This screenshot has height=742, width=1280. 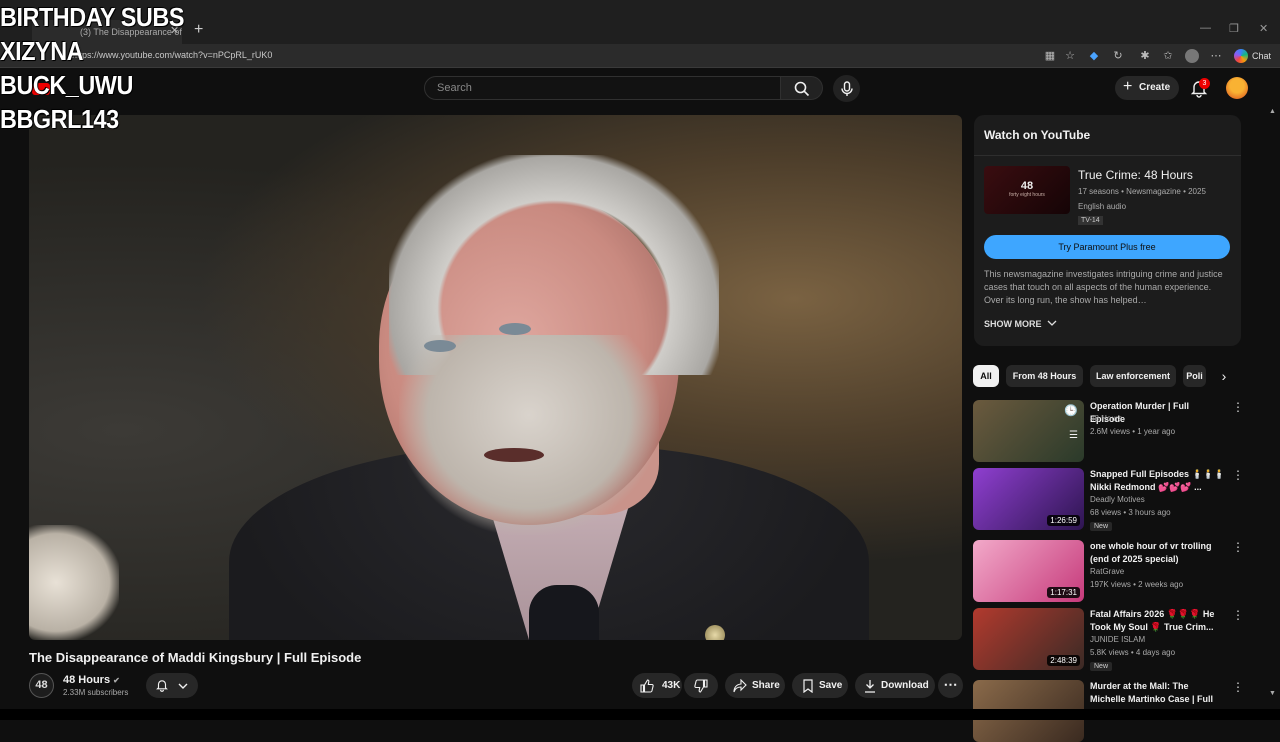 I want to click on show-logo-text: 48, so click(x=1027, y=186).